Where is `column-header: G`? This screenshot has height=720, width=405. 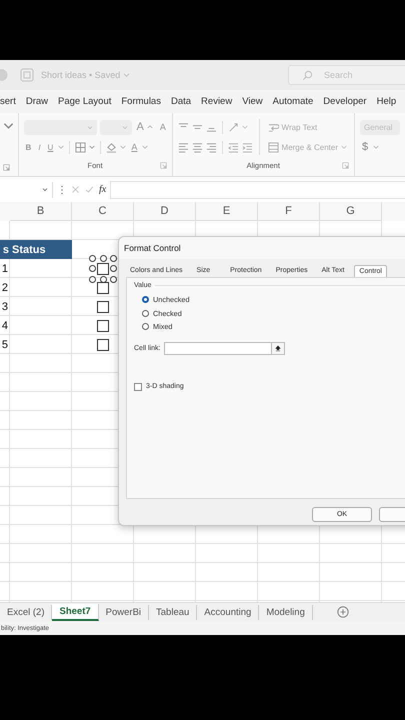
column-header: G is located at coordinates (351, 211).